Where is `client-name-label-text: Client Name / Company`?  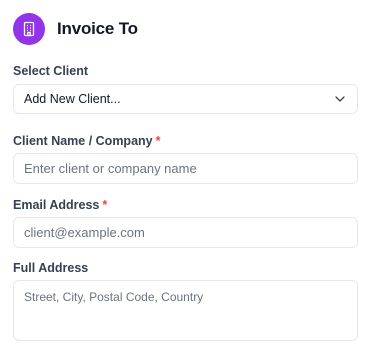 client-name-label-text: Client Name / Company is located at coordinates (83, 141).